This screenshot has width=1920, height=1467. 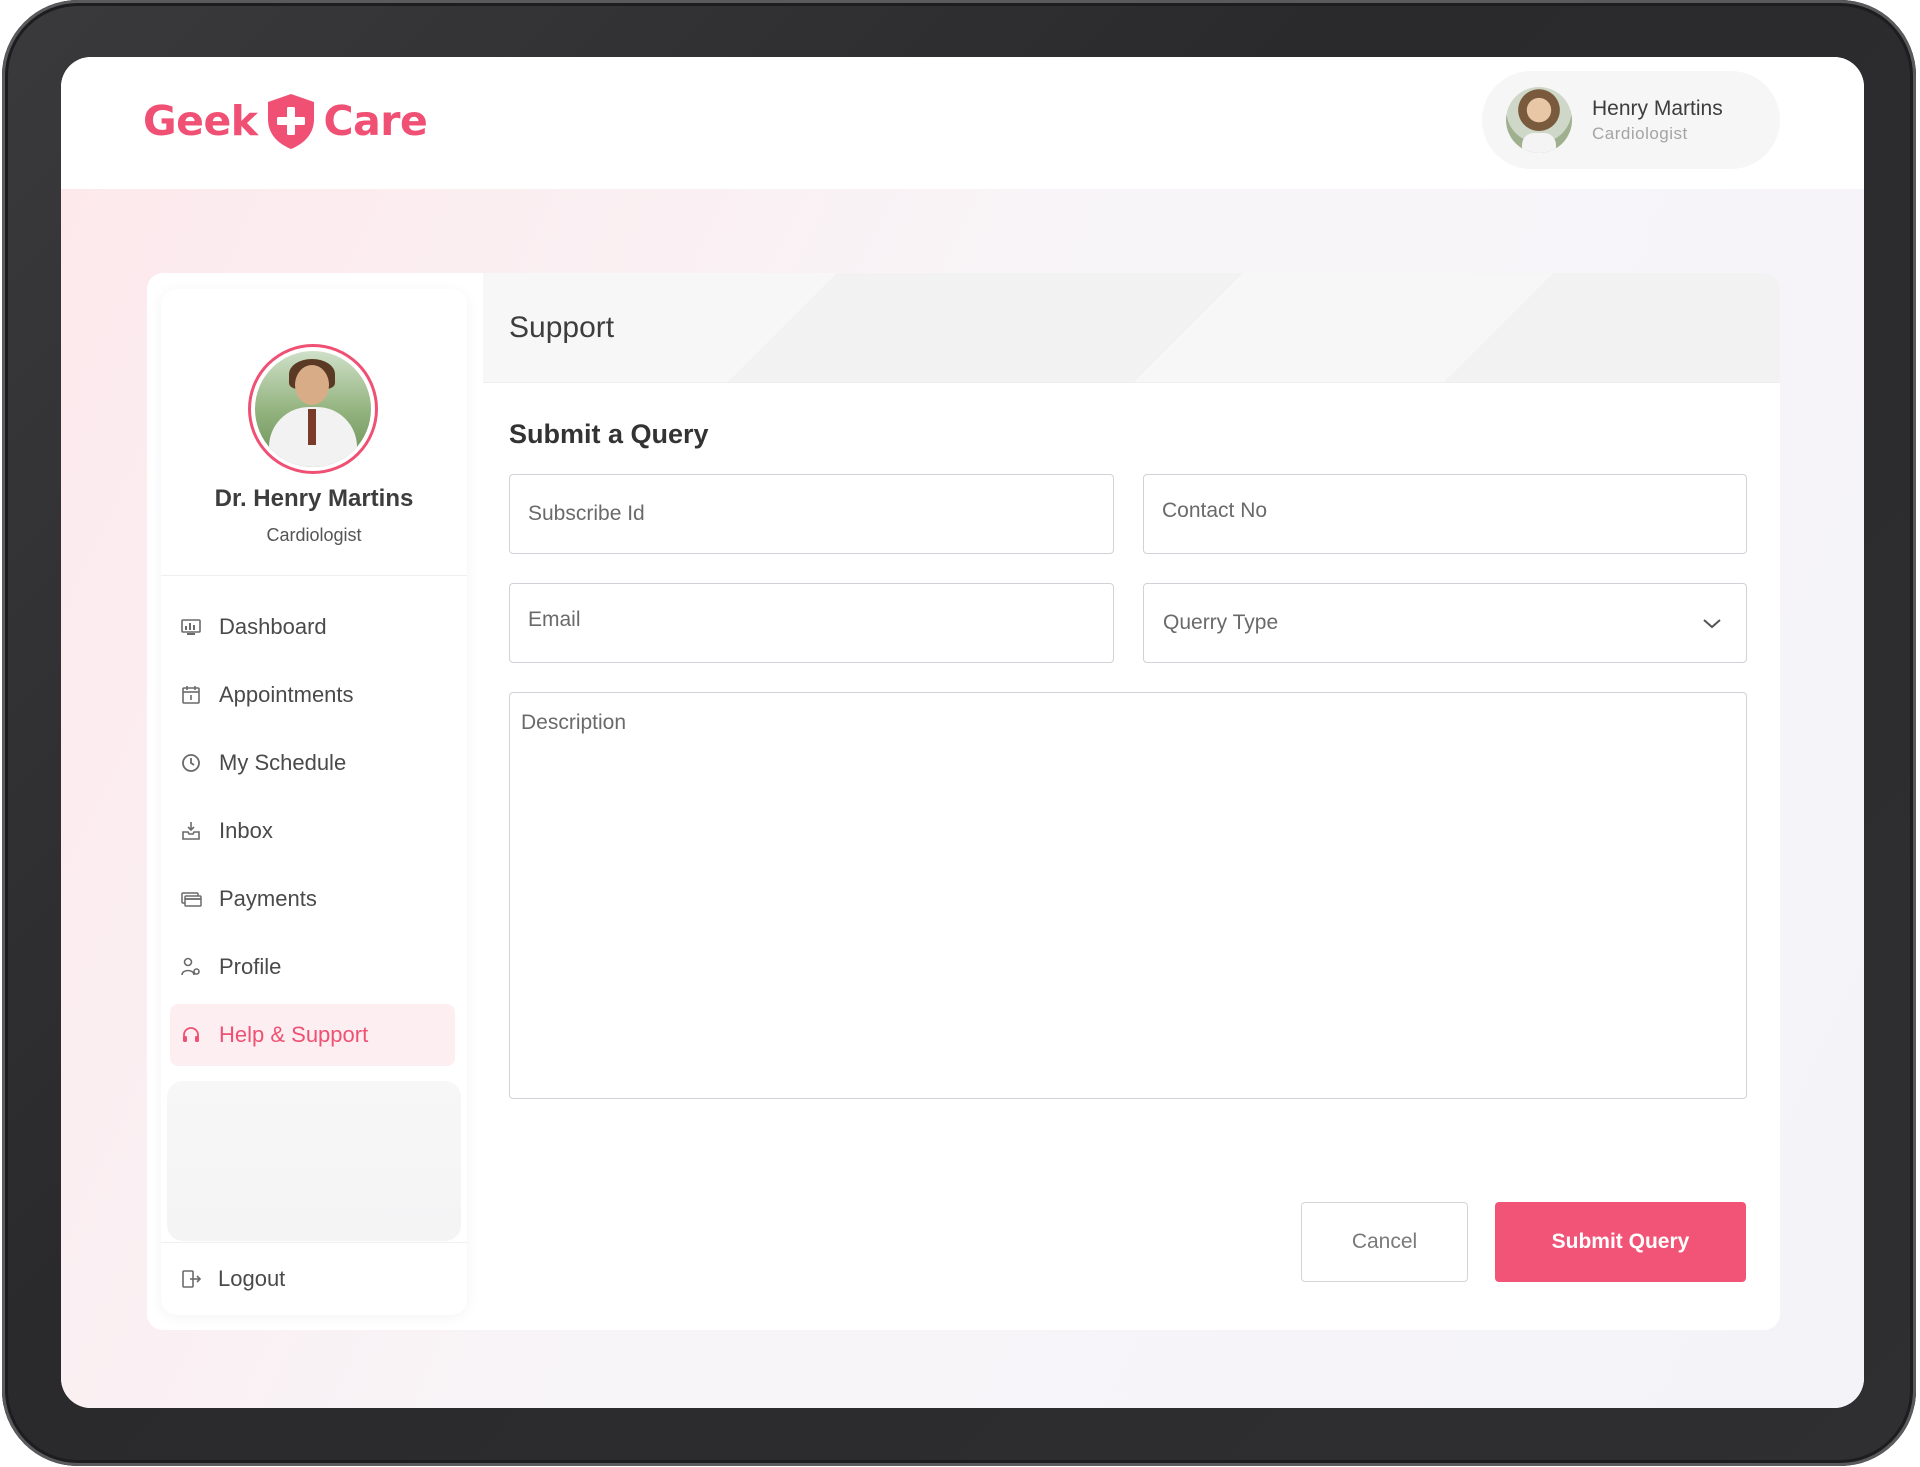 What do you see at coordinates (1384, 1242) in the screenshot?
I see `cancel-button: Cancel` at bounding box center [1384, 1242].